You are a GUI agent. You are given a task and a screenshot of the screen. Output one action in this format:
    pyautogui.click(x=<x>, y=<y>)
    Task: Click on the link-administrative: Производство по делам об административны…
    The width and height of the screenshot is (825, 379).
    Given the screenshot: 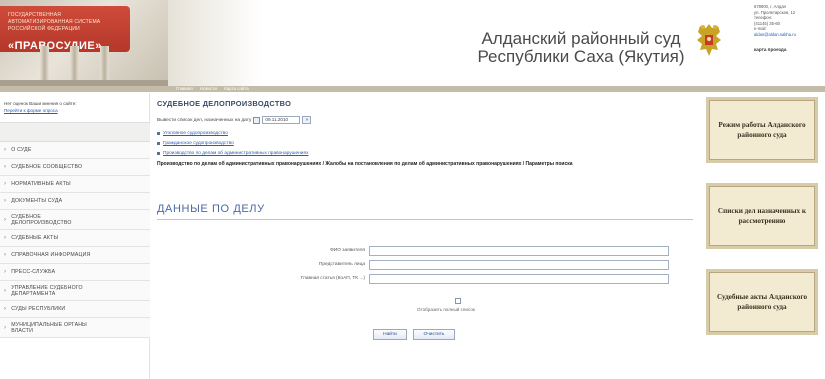 What is the action you would take?
    pyautogui.click(x=232, y=153)
    